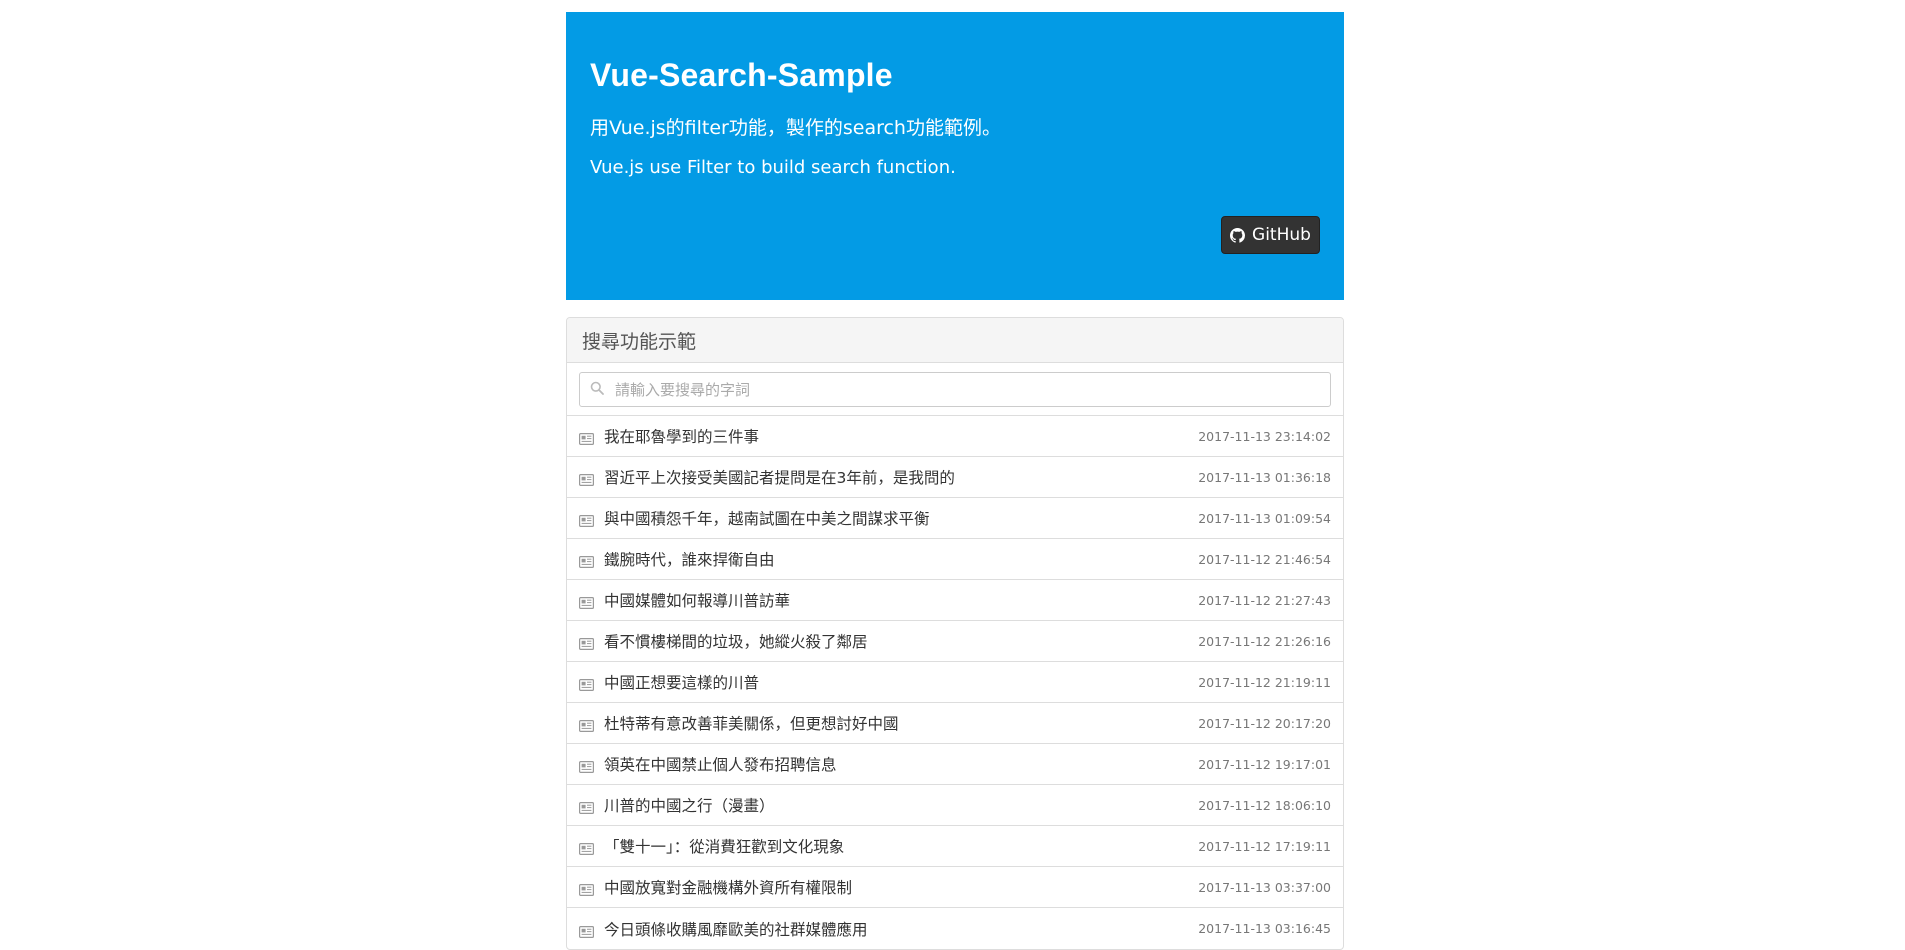 Image resolution: width=1905 pixels, height=950 pixels. What do you see at coordinates (697, 601) in the screenshot?
I see `item-title: 中國媒體如何報導川普訪華` at bounding box center [697, 601].